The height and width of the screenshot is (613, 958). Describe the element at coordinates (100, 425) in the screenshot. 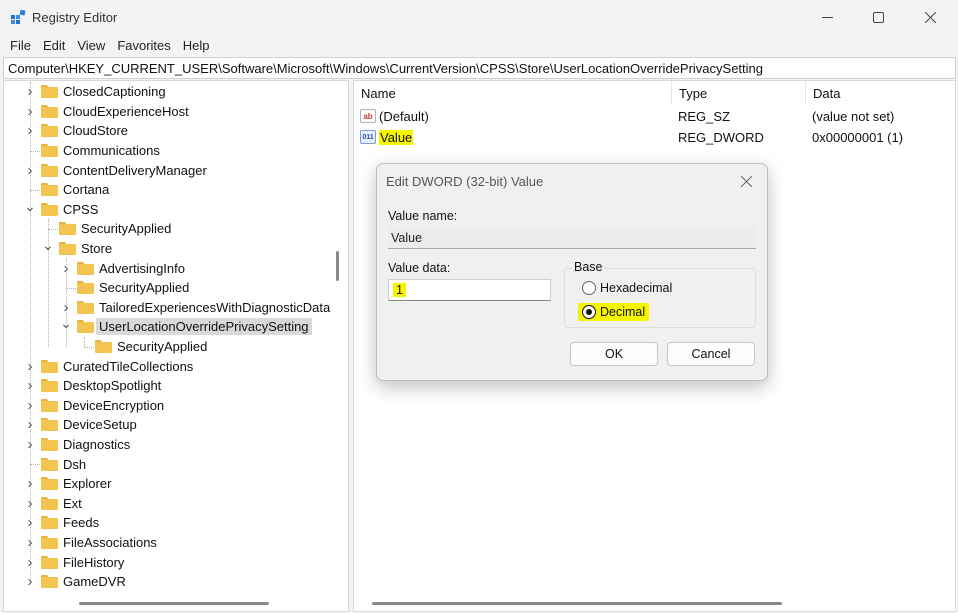

I see `tree-item-label: DeviceSetup` at that location.